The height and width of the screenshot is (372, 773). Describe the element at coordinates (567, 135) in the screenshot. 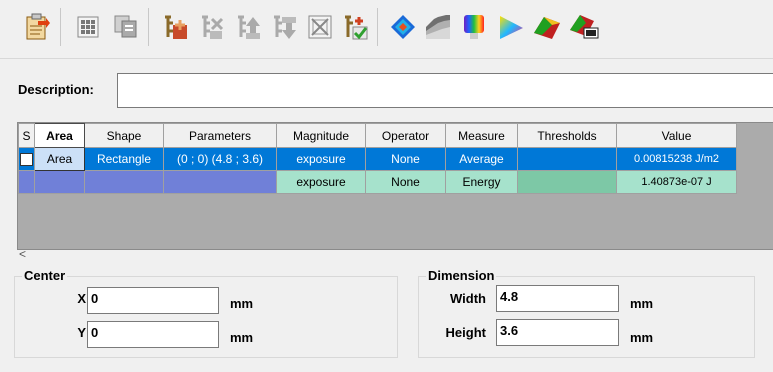

I see `column-header-thresholds: Thresholds` at that location.